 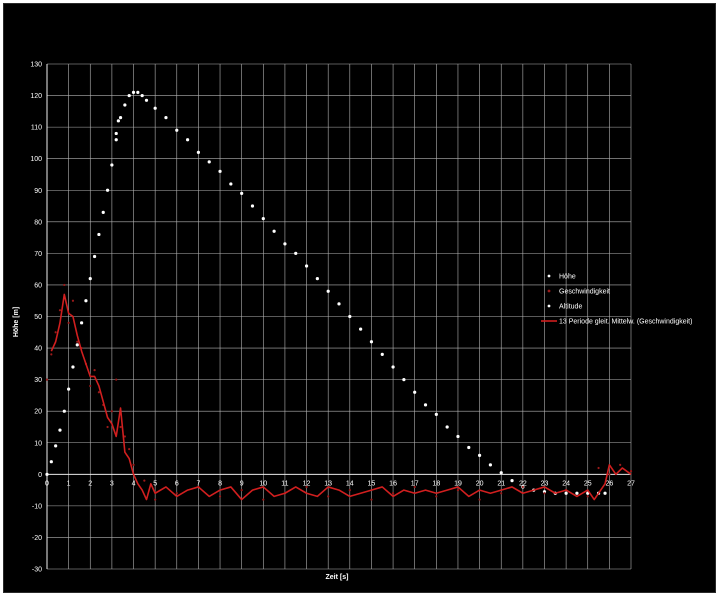 What do you see at coordinates (284, 483) in the screenshot?
I see `x-tick-label: 11` at bounding box center [284, 483].